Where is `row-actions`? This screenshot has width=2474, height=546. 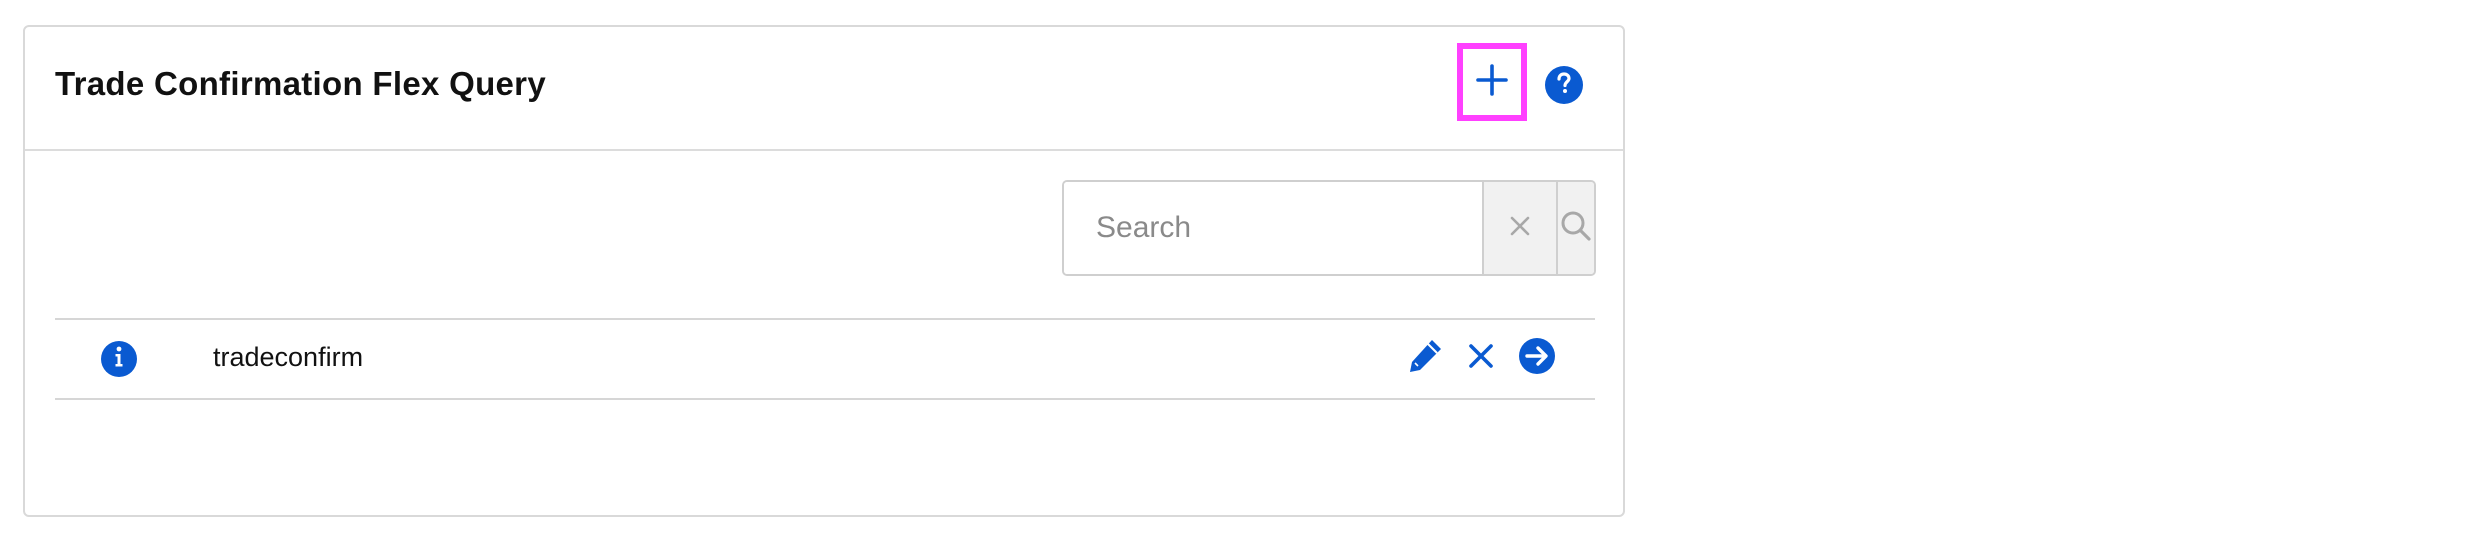
row-actions is located at coordinates (1473, 358).